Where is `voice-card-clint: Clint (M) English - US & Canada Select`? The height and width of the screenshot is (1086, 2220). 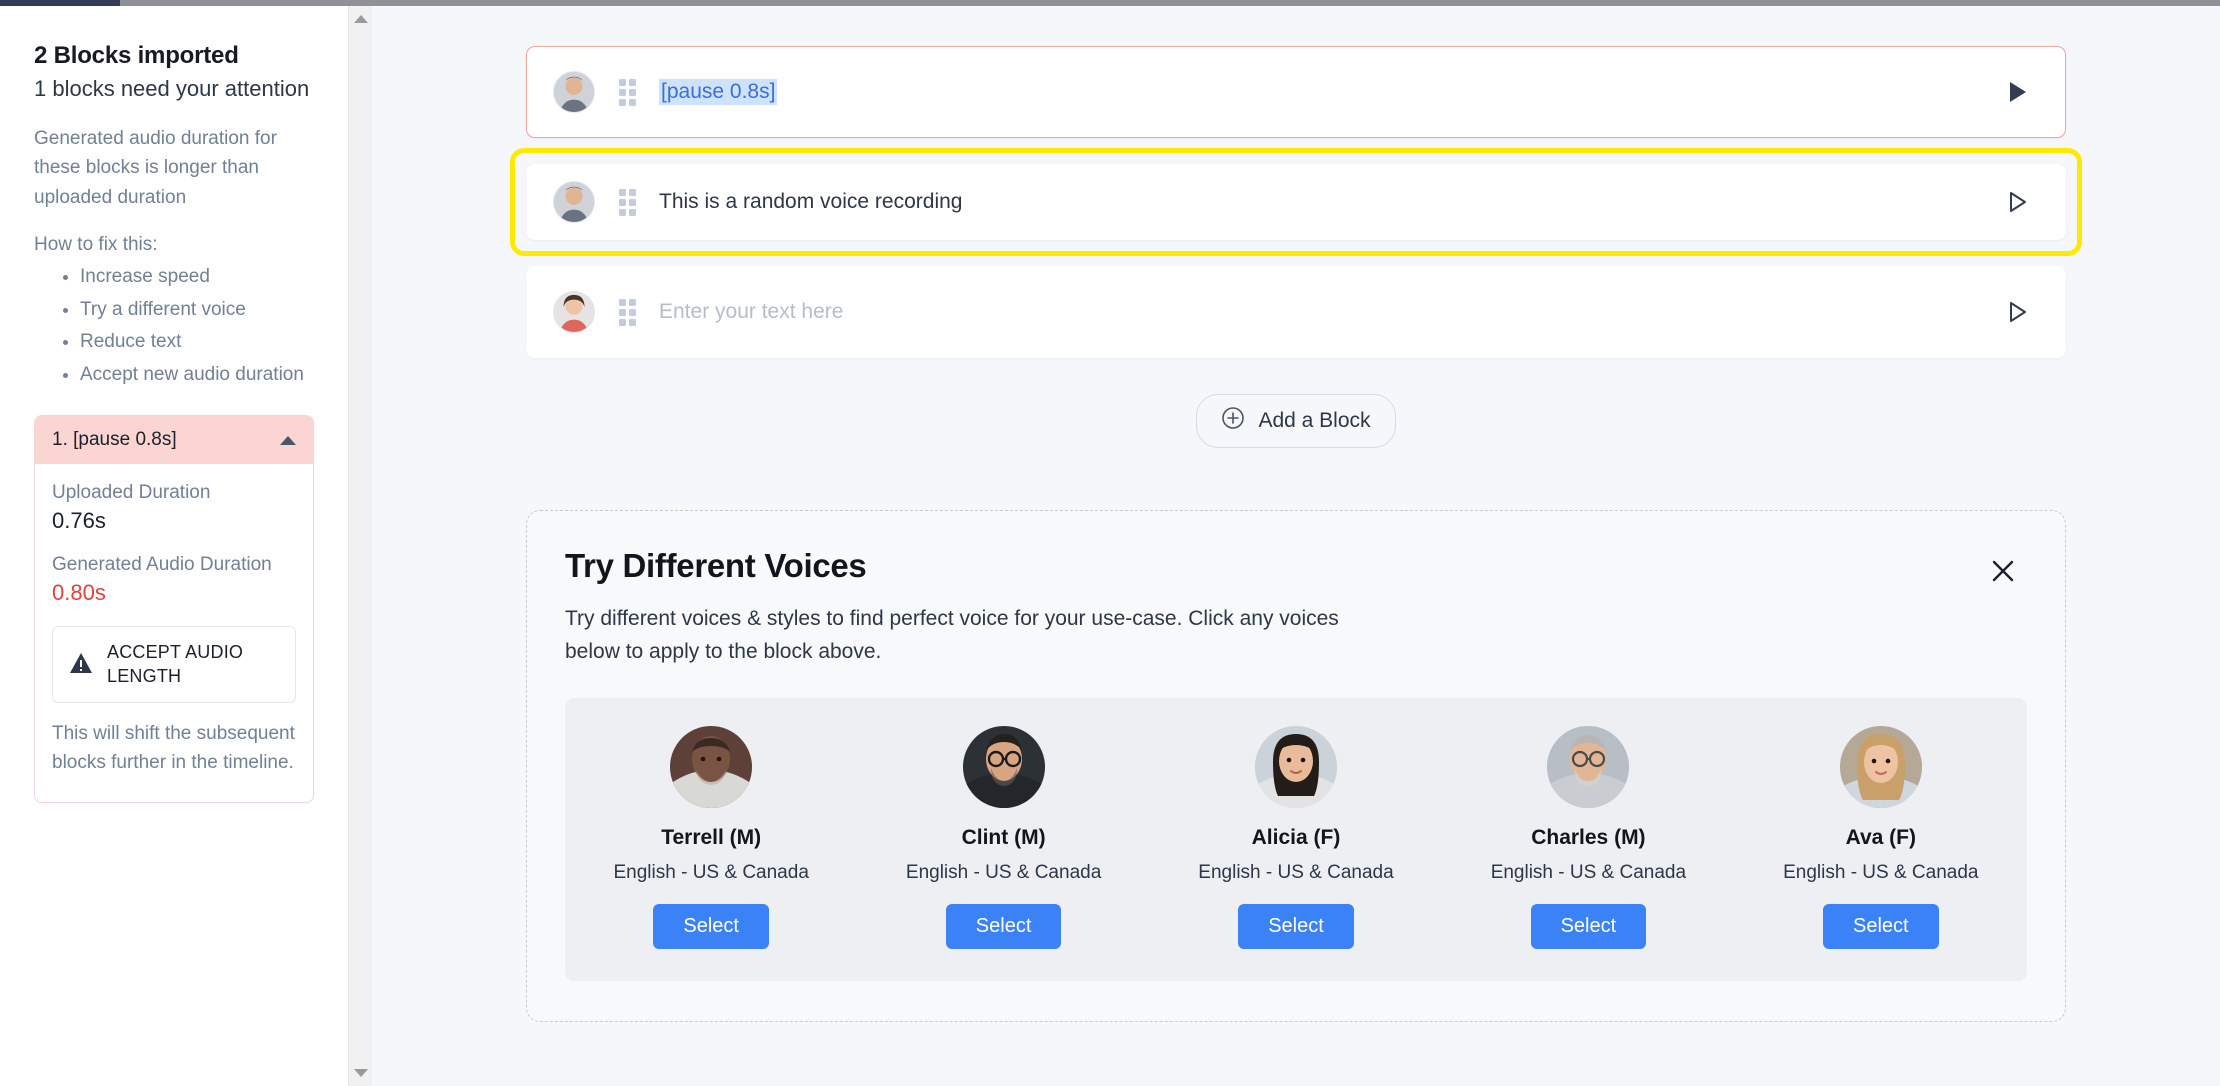
voice-card-clint: Clint (M) English - US & Canada Select is located at coordinates (1003, 838).